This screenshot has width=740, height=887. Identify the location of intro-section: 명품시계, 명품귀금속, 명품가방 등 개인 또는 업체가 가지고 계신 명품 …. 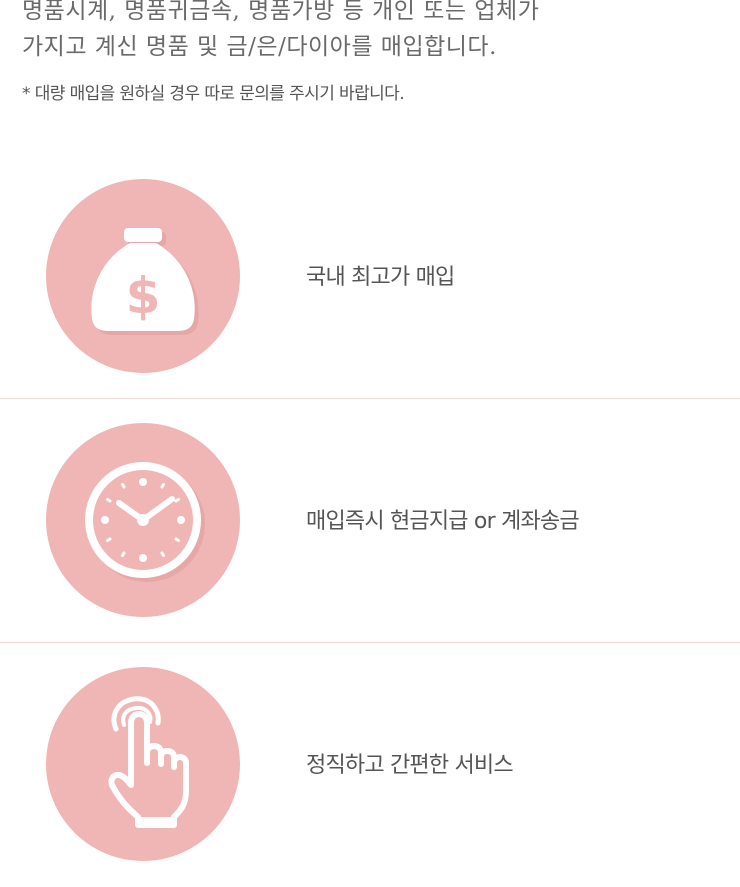
(372, 52).